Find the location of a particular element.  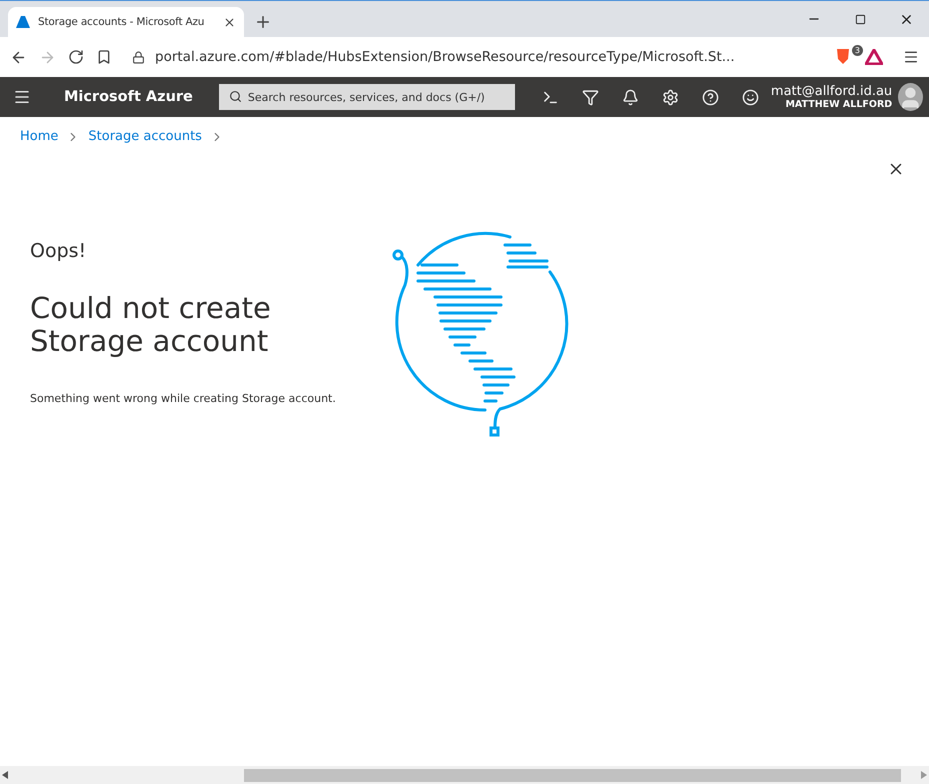

lock-icon is located at coordinates (138, 57).